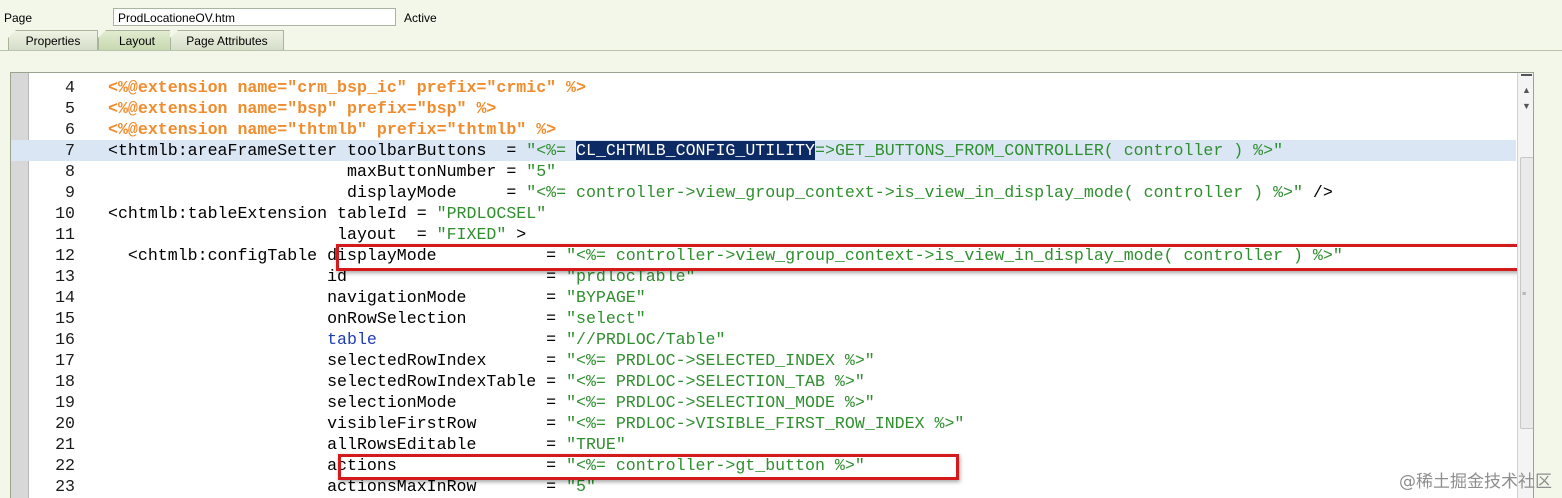 The width and height of the screenshot is (1562, 498). Describe the element at coordinates (65, 255) in the screenshot. I see `line-number: 12` at that location.